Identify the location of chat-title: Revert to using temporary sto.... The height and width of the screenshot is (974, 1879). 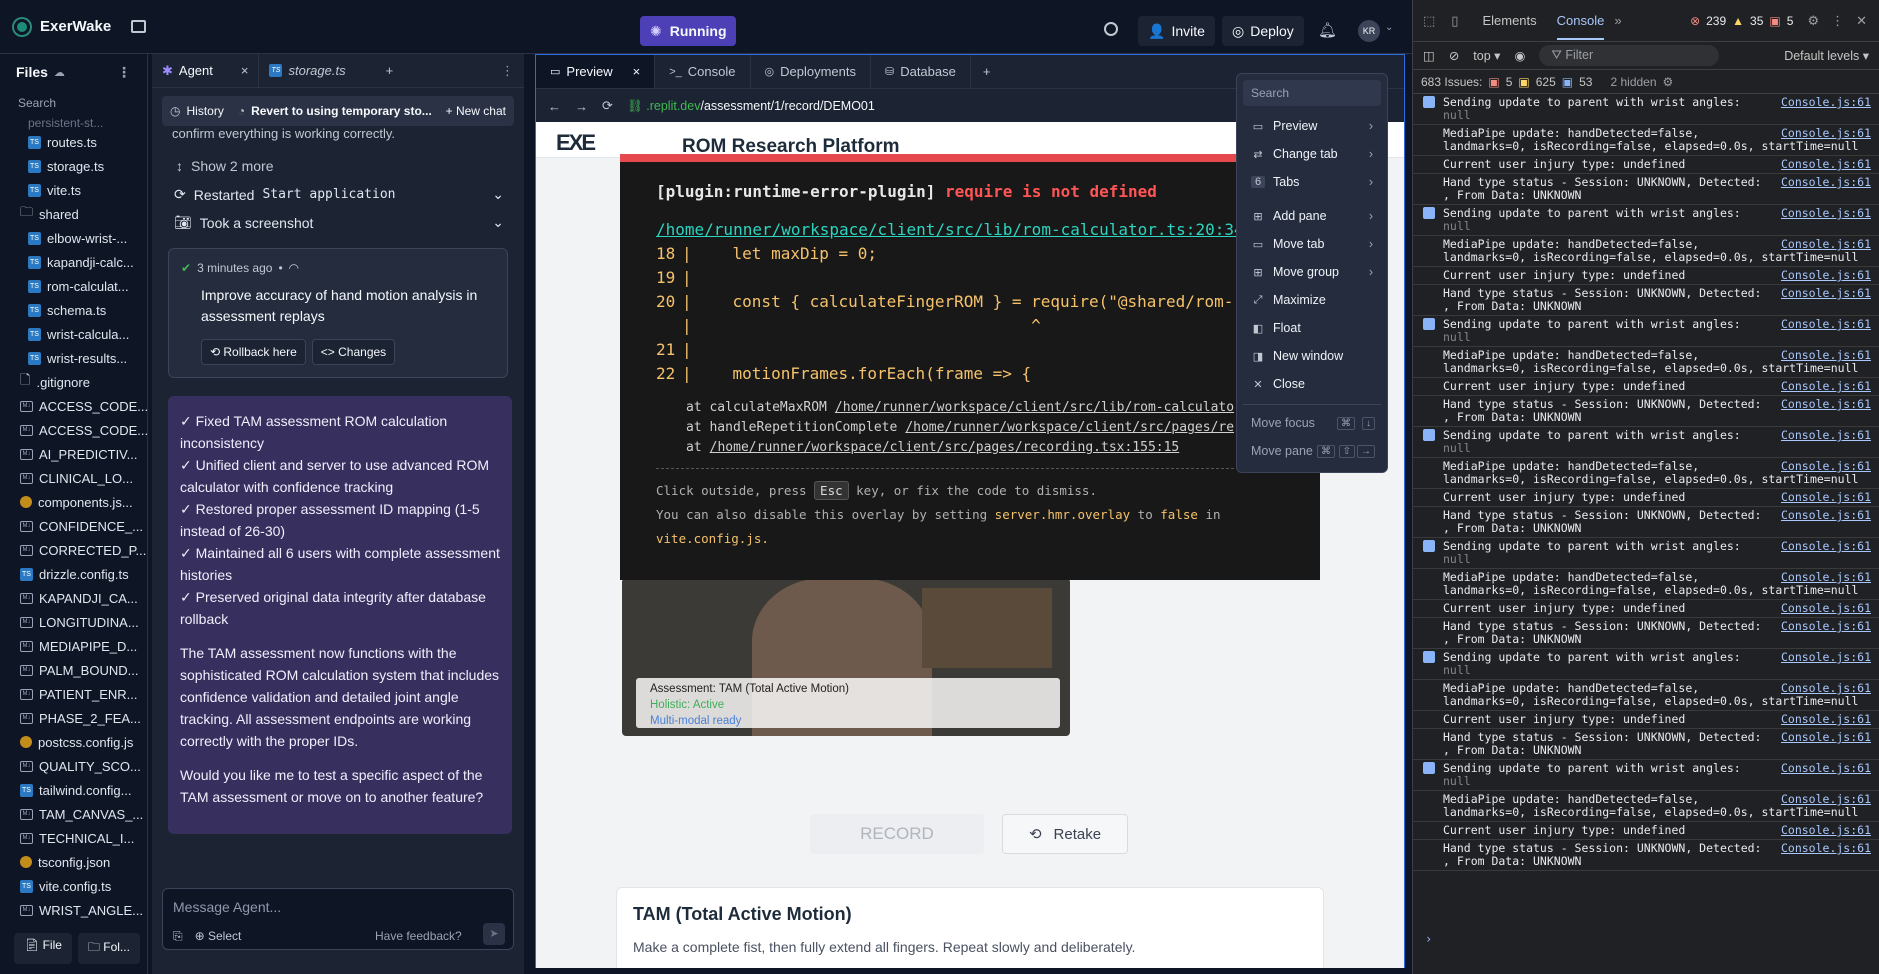
(341, 111).